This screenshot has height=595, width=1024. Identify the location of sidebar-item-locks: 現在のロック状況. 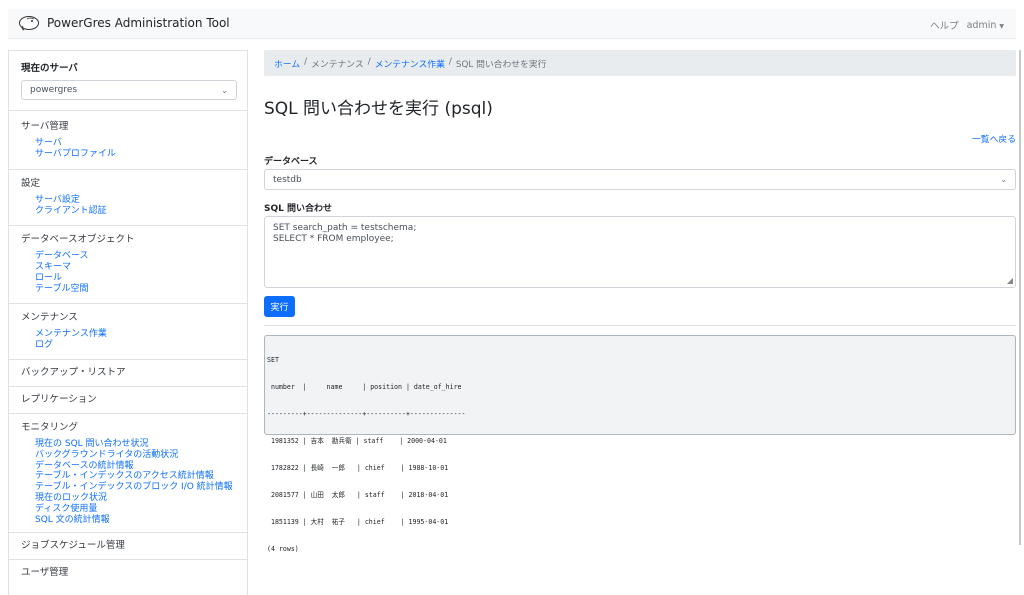
(135, 498).